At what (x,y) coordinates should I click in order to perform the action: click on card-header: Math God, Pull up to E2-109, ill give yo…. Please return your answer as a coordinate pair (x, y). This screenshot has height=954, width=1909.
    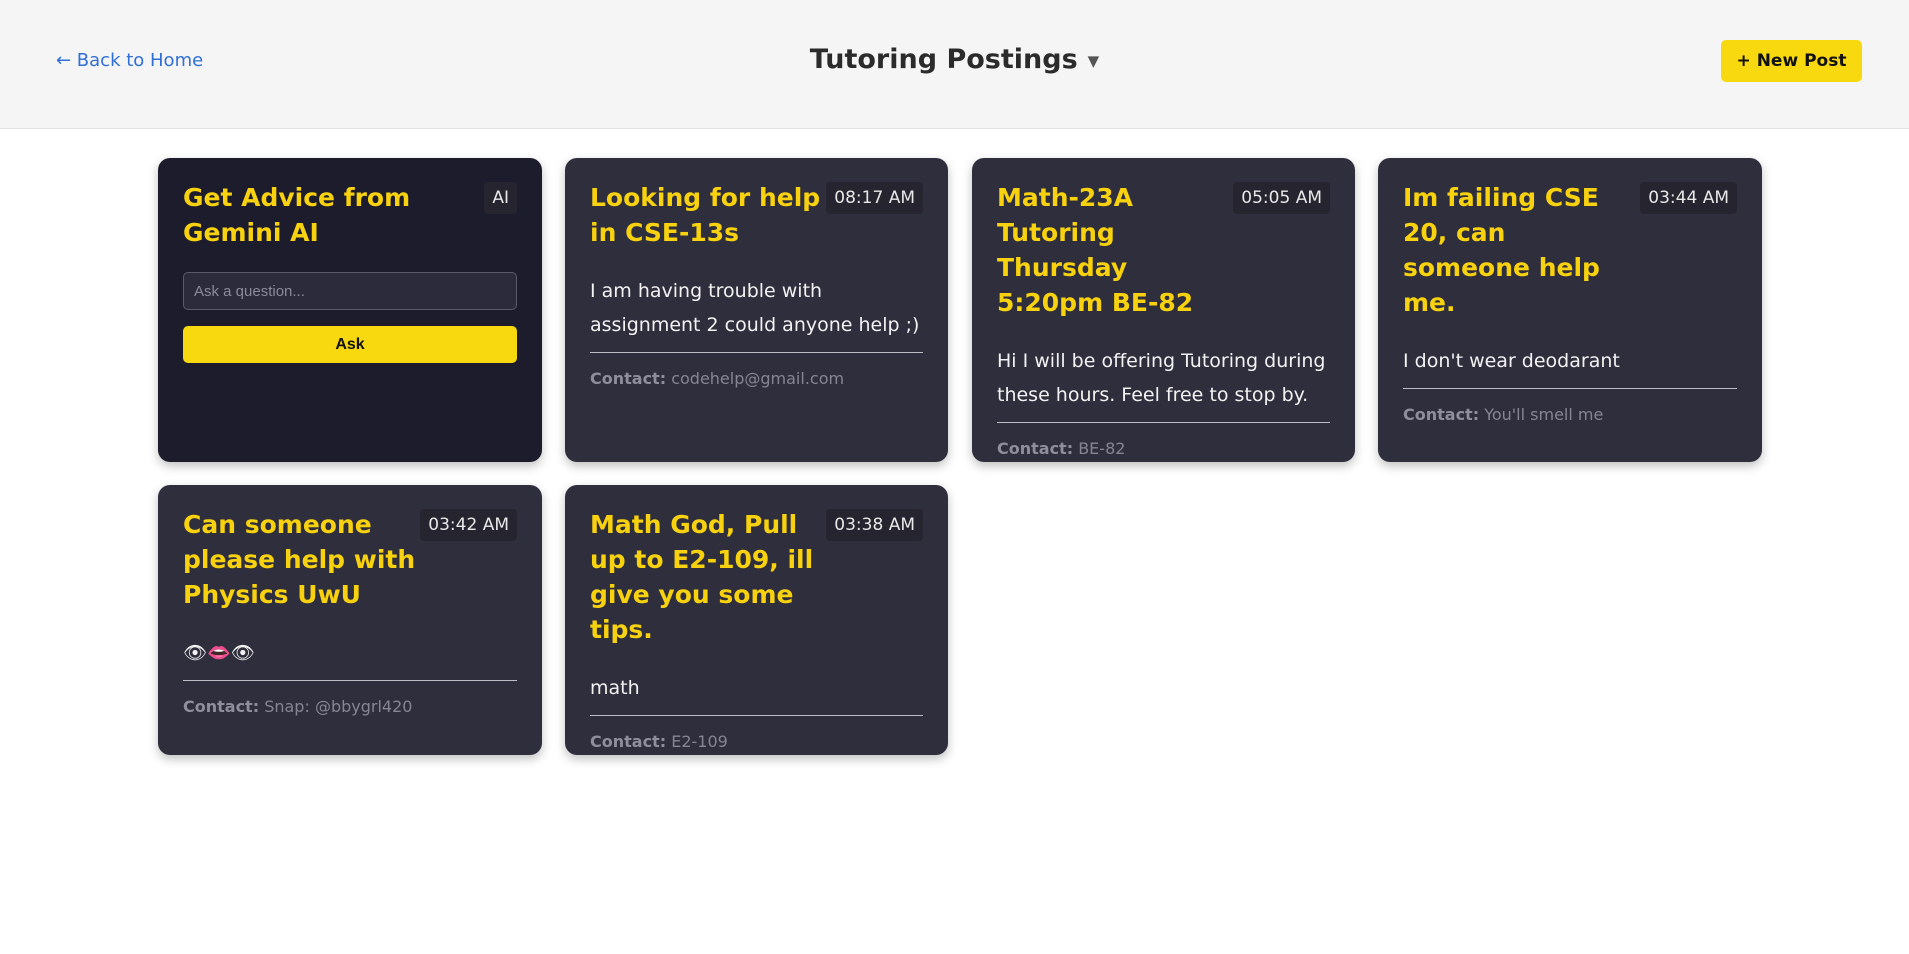
    Looking at the image, I should click on (756, 577).